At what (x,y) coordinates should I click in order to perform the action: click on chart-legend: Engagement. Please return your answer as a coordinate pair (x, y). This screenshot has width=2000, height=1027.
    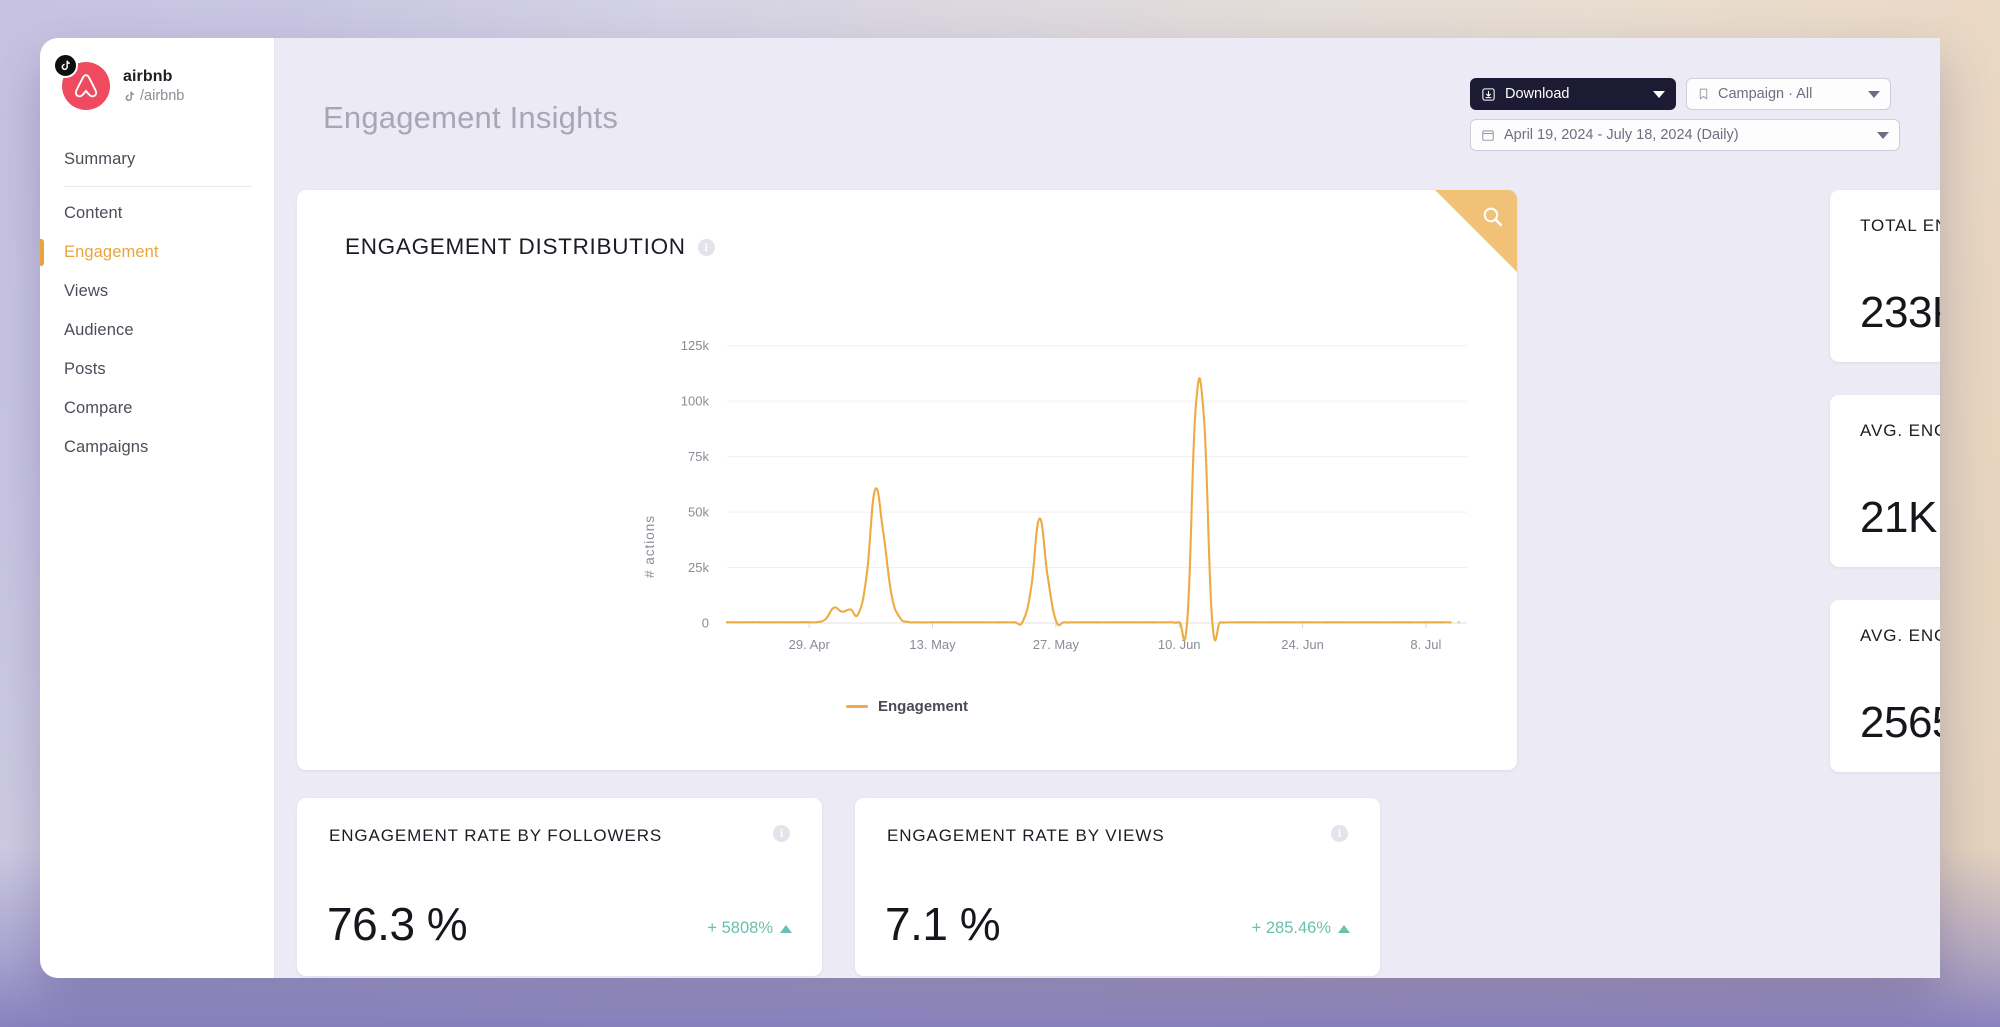
    Looking at the image, I should click on (907, 706).